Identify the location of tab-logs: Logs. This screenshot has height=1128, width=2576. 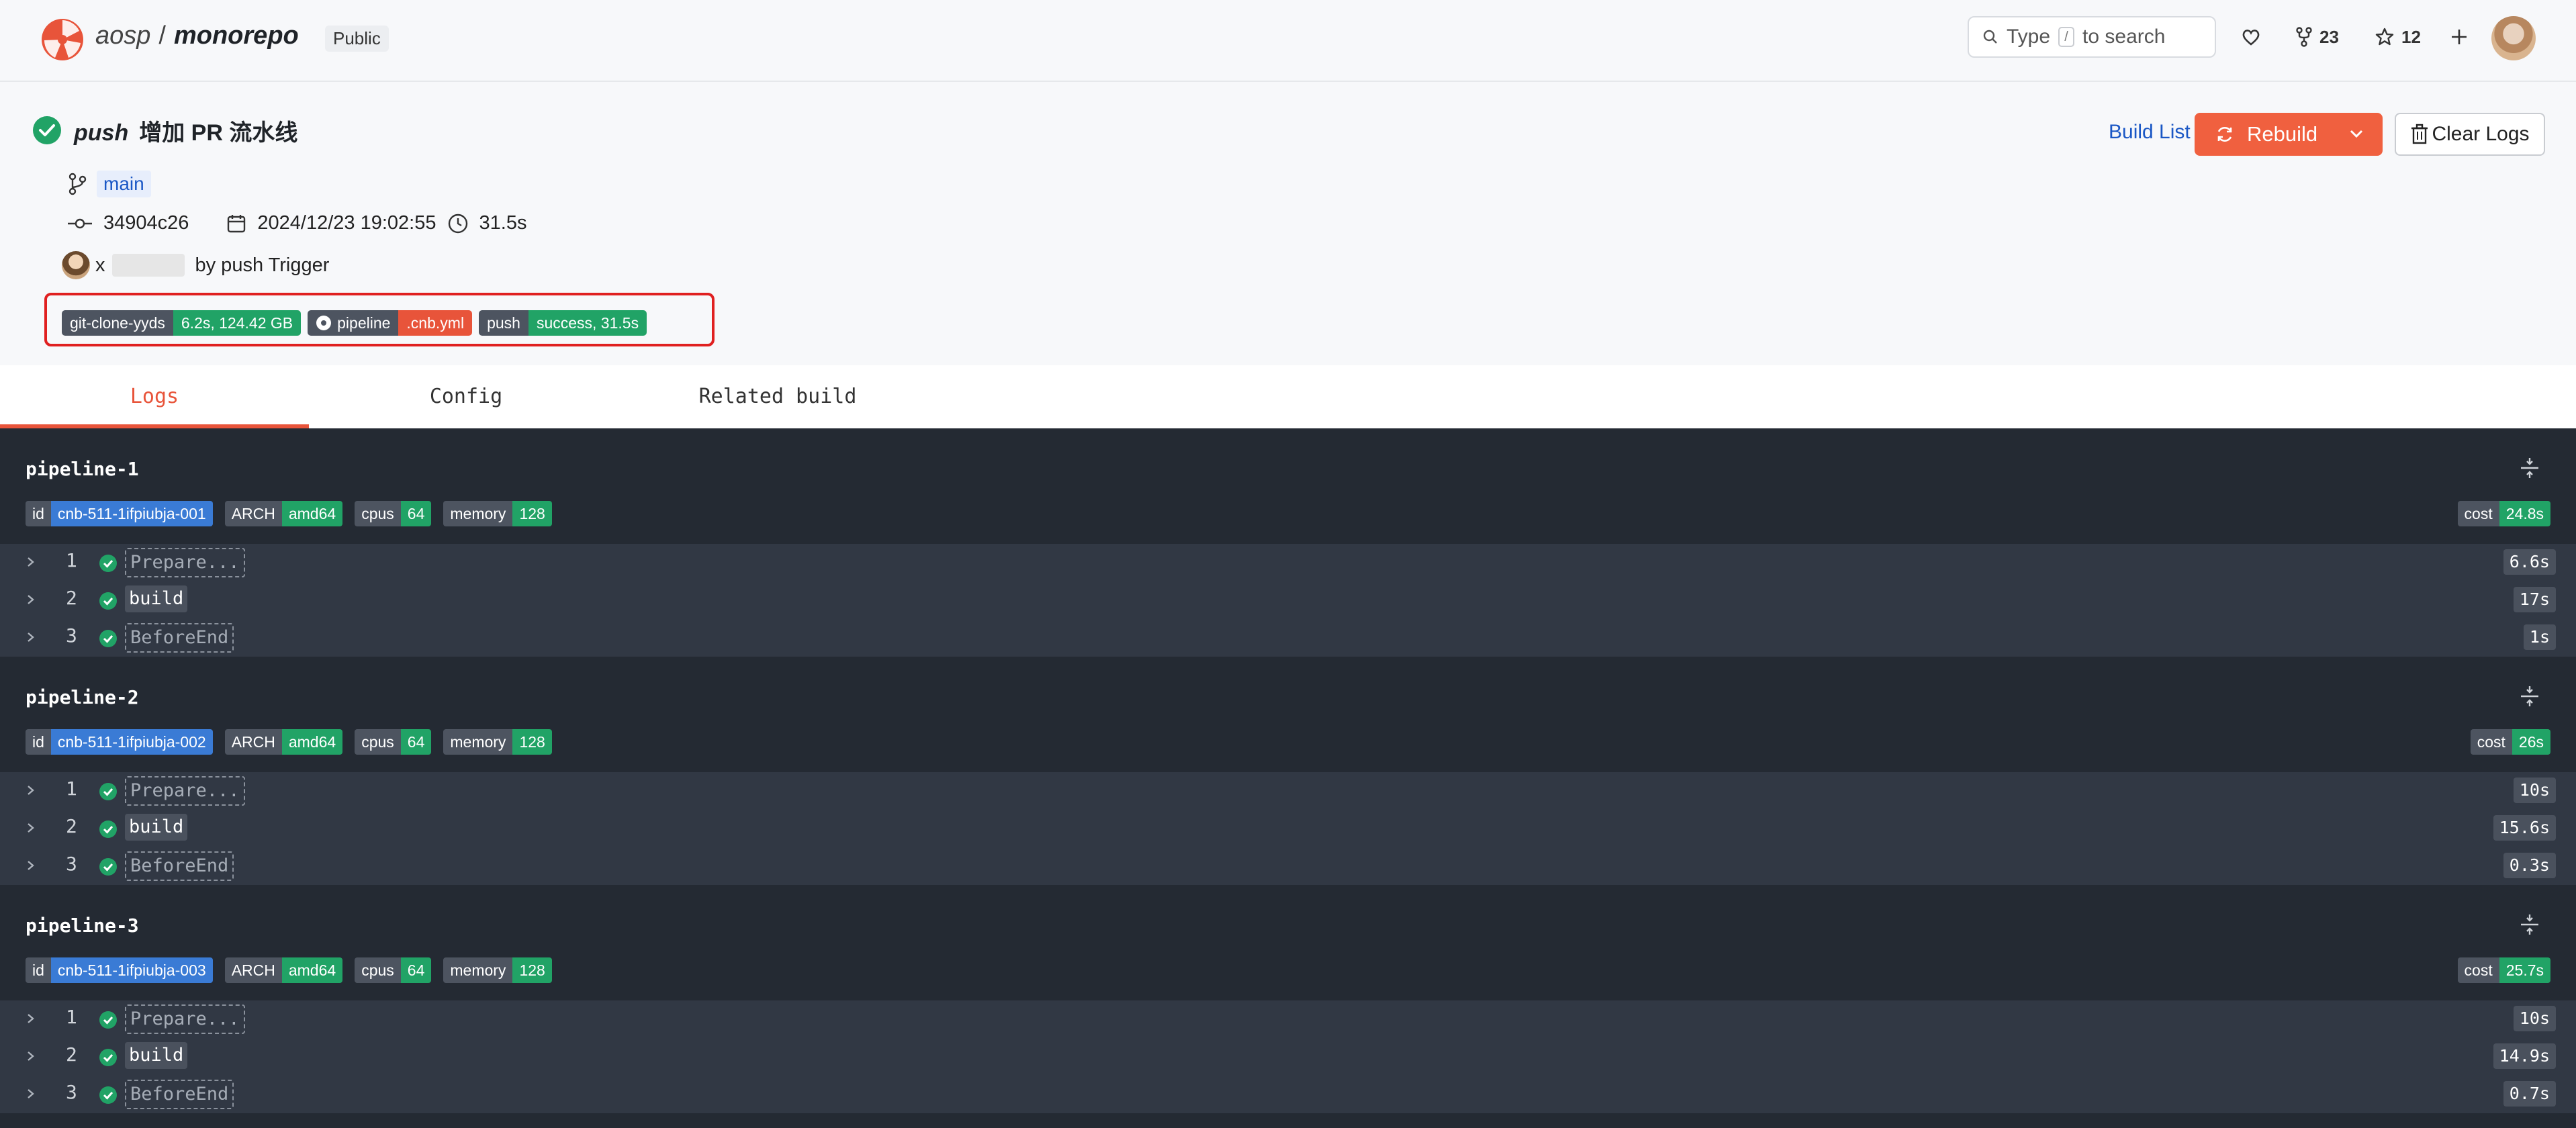
(154, 396).